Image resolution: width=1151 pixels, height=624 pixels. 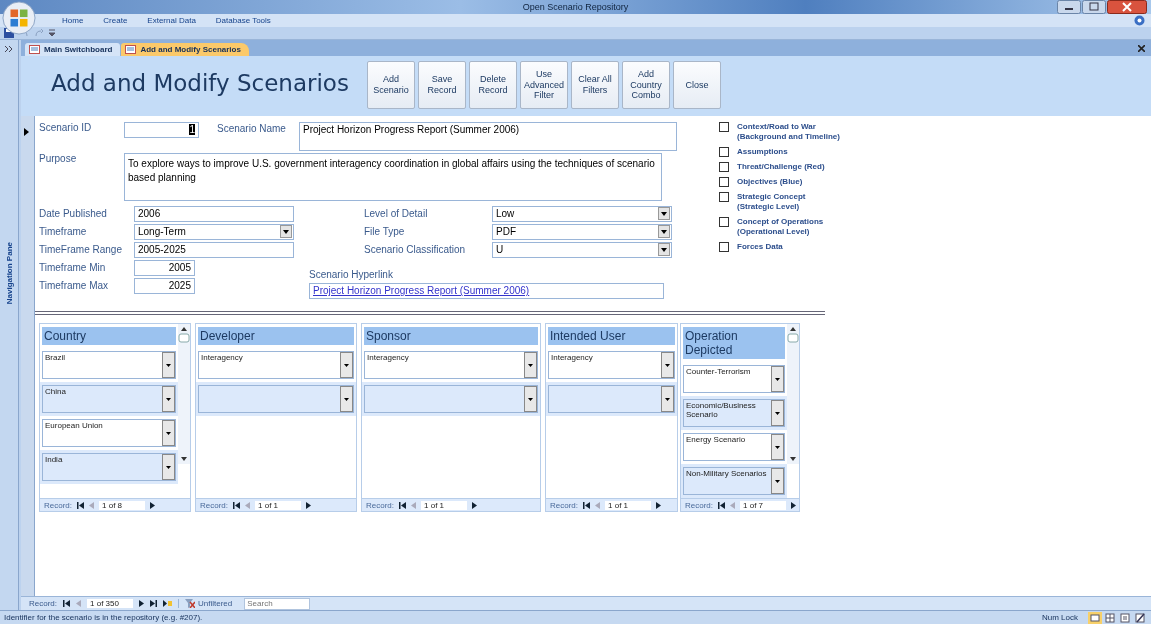 I want to click on ribbon-tab: Create, so click(x=115, y=20).